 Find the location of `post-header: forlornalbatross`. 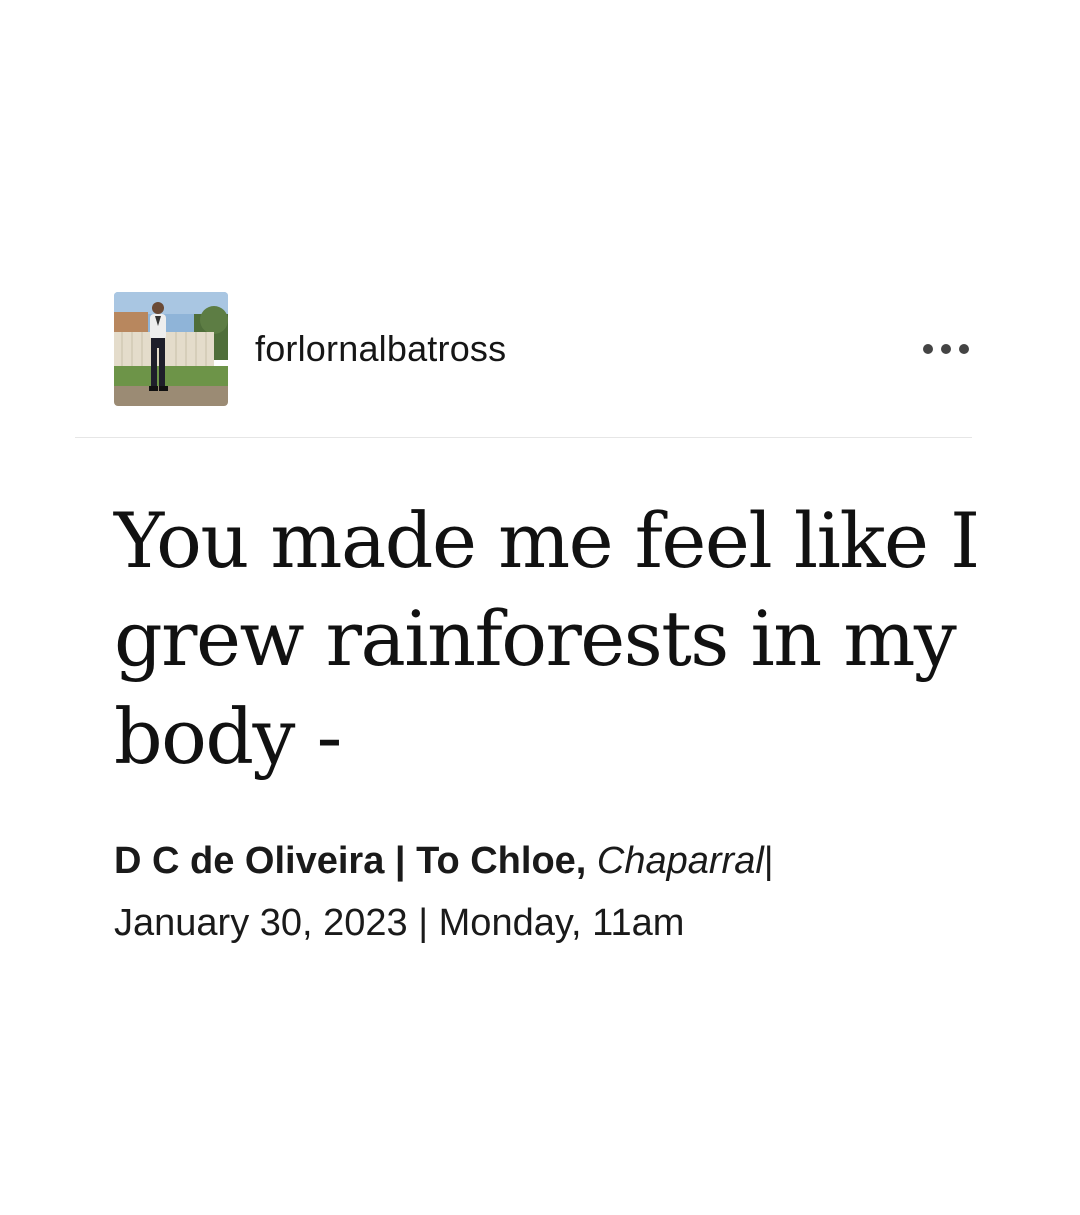

post-header: forlornalbatross is located at coordinates (523, 364).